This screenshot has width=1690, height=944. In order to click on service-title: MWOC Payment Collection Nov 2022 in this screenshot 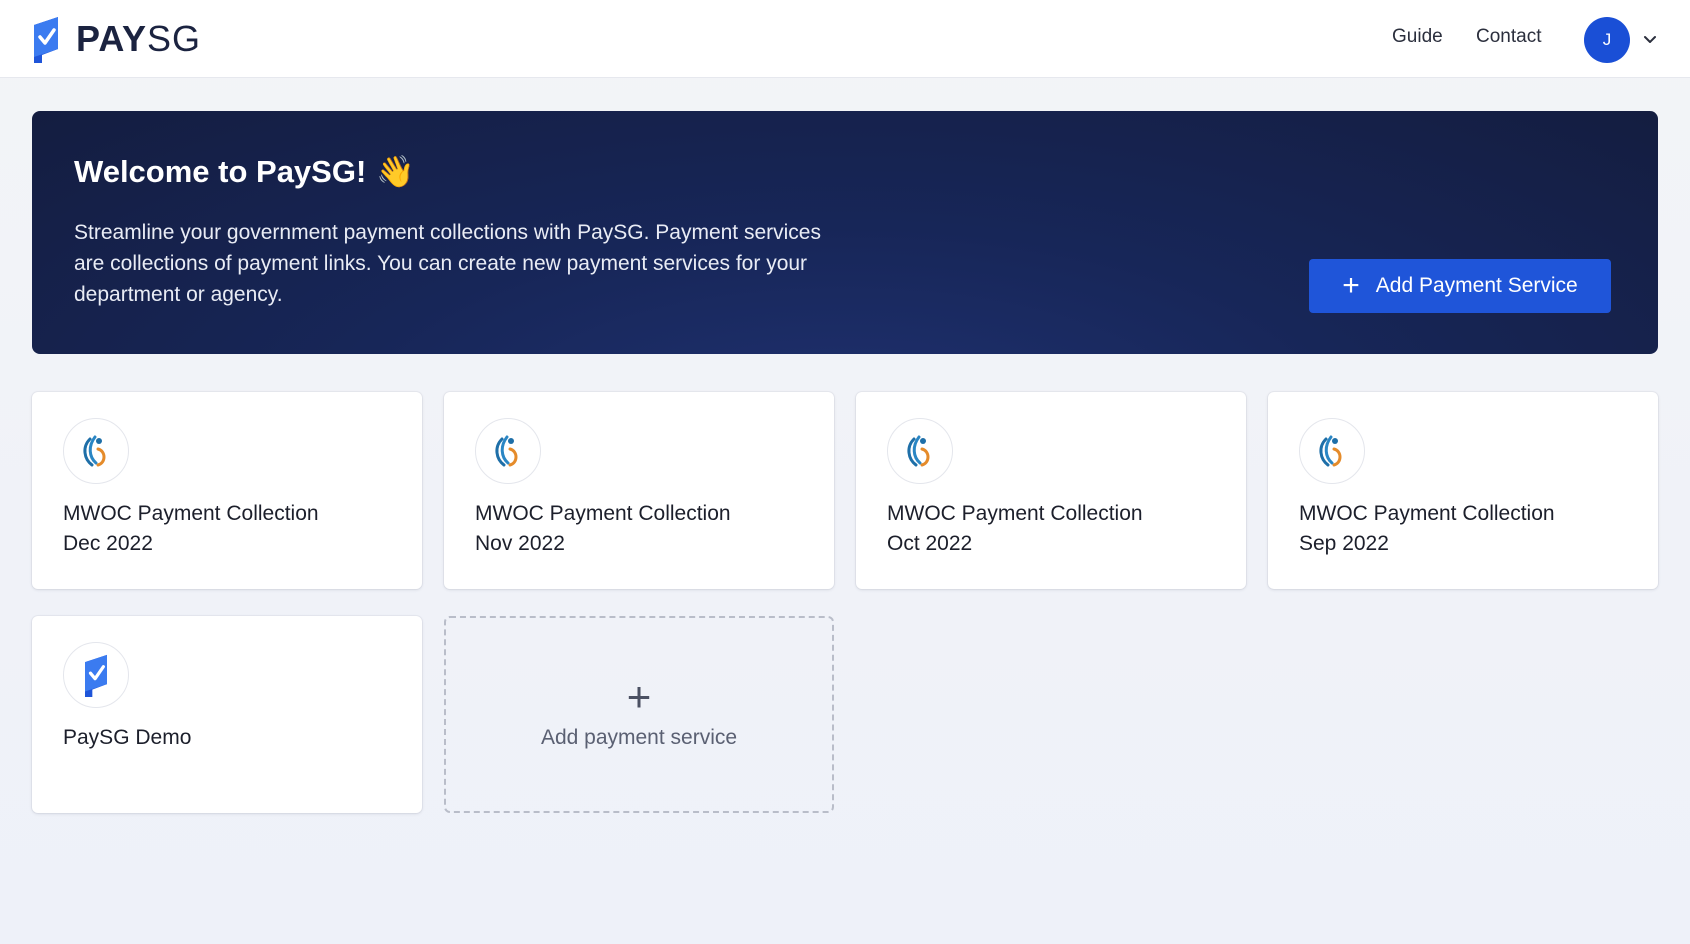, I will do `click(603, 528)`.